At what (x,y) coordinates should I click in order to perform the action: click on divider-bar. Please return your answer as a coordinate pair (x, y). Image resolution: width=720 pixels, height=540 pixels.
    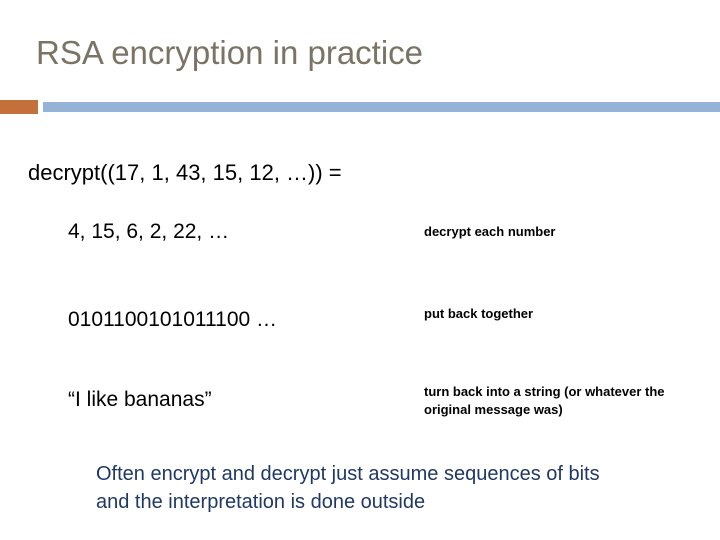
    Looking at the image, I should click on (381, 107).